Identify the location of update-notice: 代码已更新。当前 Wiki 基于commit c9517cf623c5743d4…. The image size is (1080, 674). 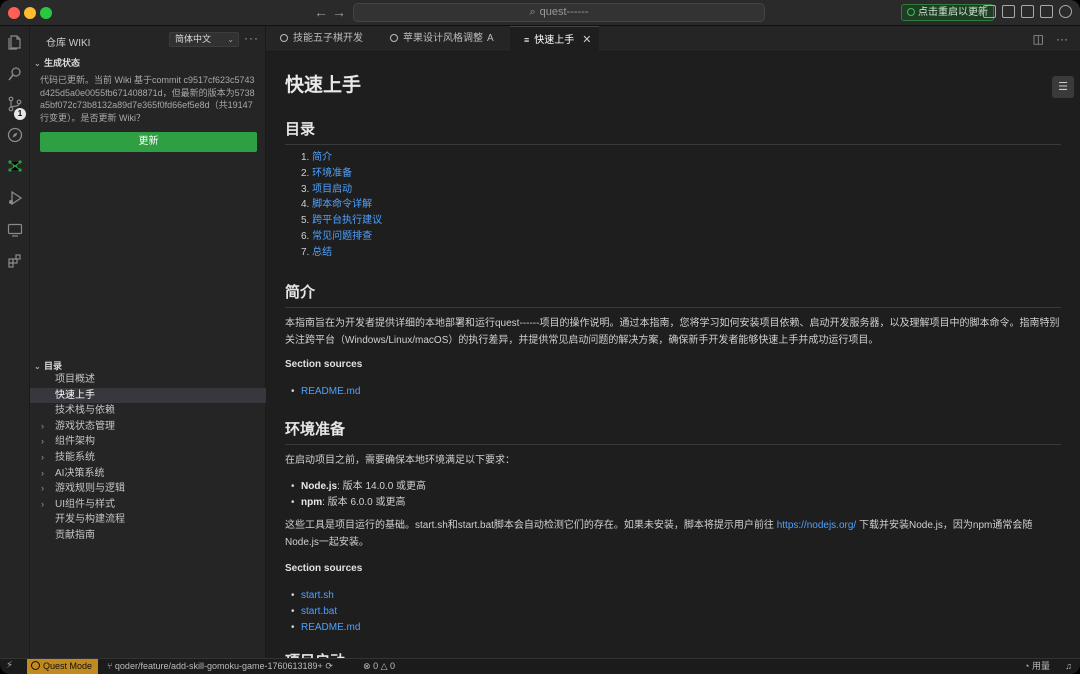
(147, 99).